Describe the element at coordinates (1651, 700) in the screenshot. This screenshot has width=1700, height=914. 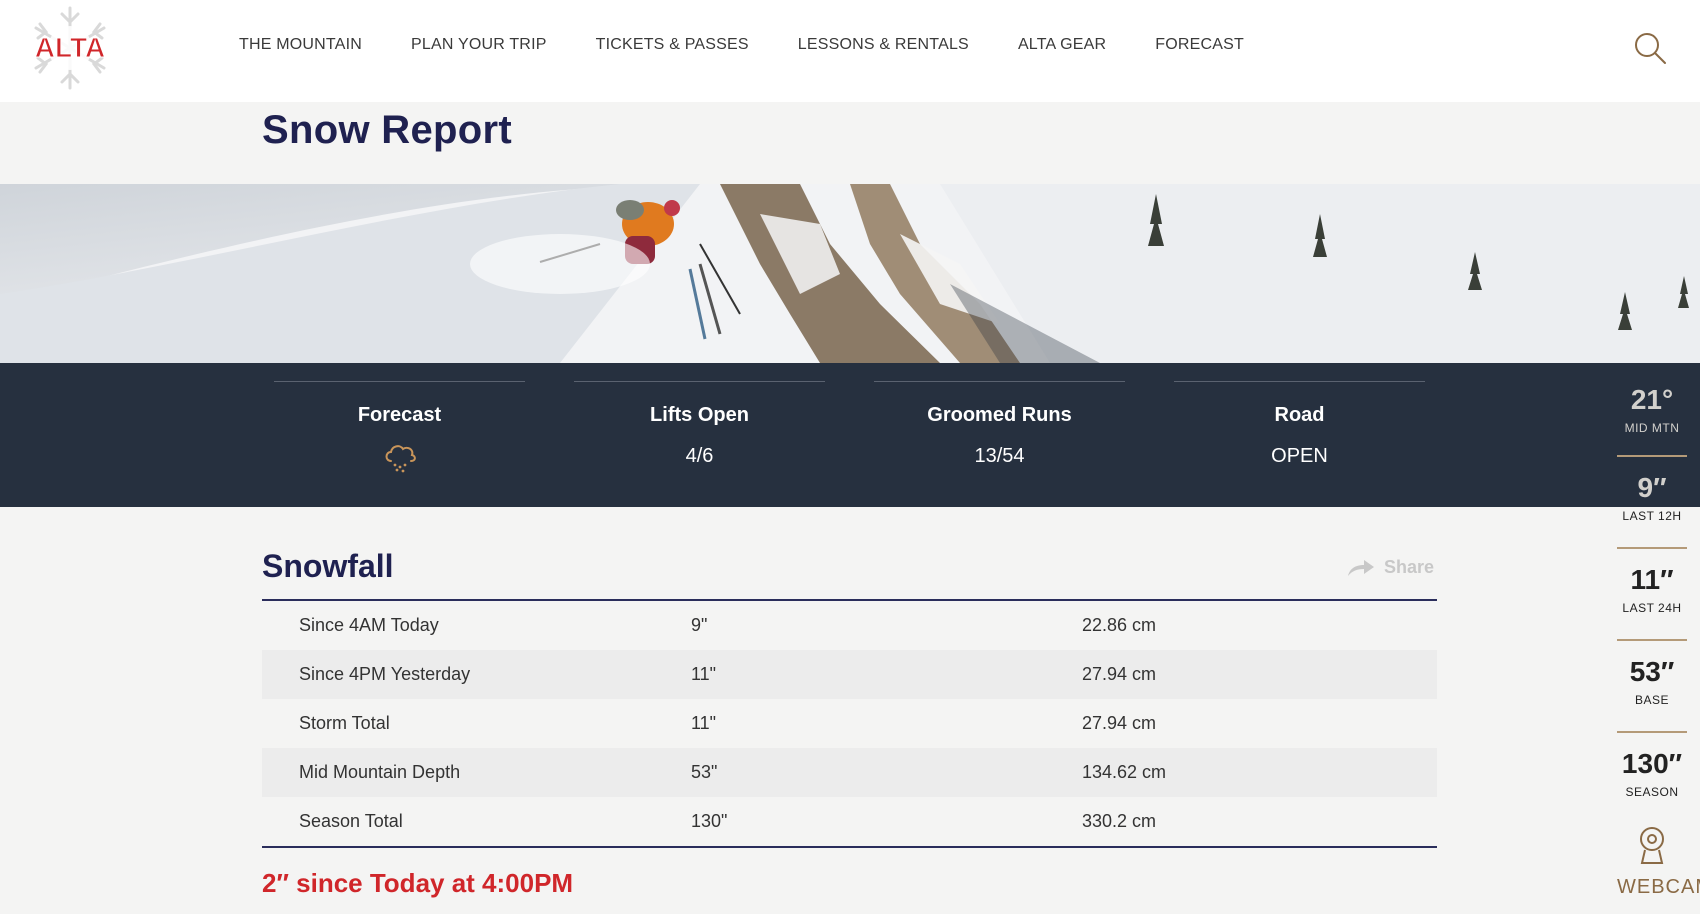
I see `rail-base-label: BASE` at that location.